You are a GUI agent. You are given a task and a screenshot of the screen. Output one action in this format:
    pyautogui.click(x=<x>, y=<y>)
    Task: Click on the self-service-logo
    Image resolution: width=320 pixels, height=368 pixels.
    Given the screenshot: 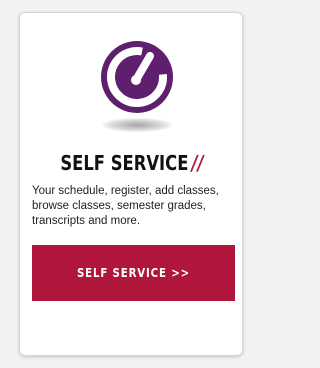 What is the action you would take?
    pyautogui.click(x=137, y=88)
    